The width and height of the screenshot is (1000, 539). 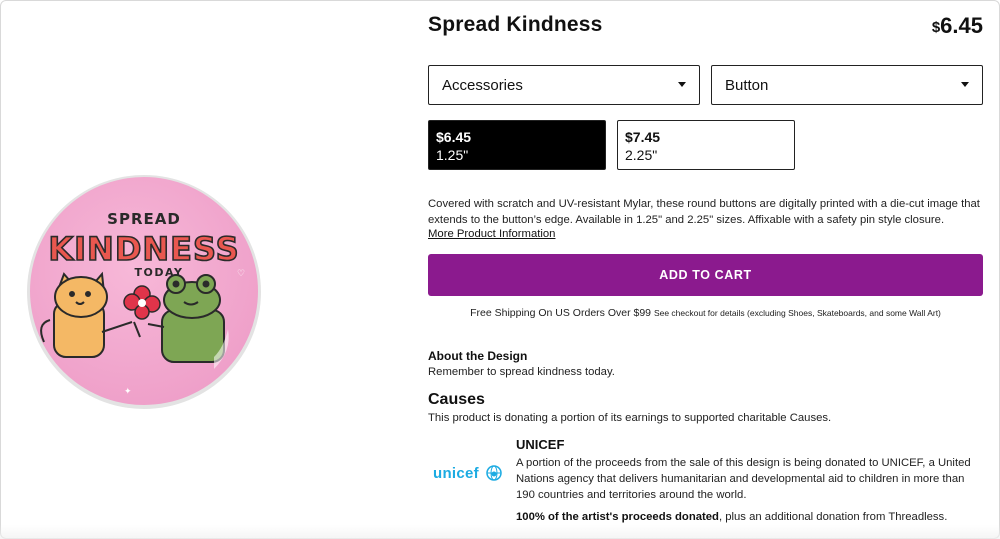 I want to click on cause-name: UNICEF, so click(x=540, y=444).